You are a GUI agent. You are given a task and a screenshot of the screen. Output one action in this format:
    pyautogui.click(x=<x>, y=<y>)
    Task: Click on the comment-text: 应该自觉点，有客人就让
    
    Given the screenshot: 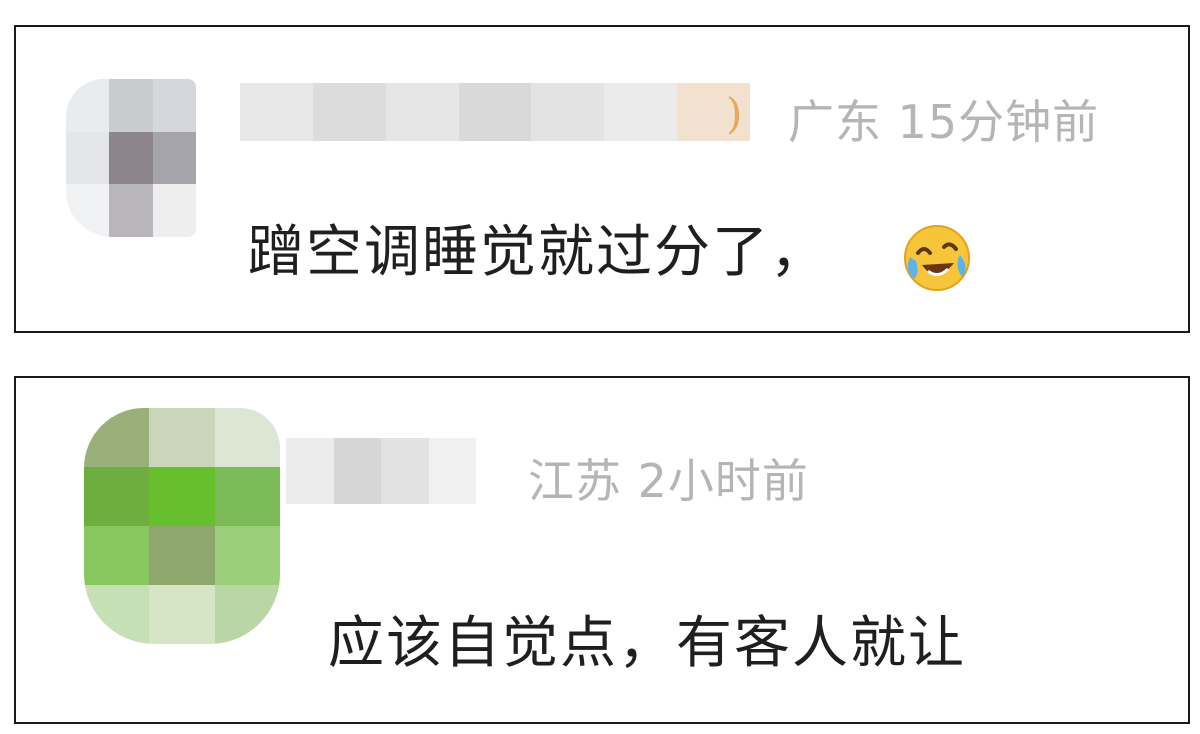 What is the action you would take?
    pyautogui.click(x=647, y=643)
    